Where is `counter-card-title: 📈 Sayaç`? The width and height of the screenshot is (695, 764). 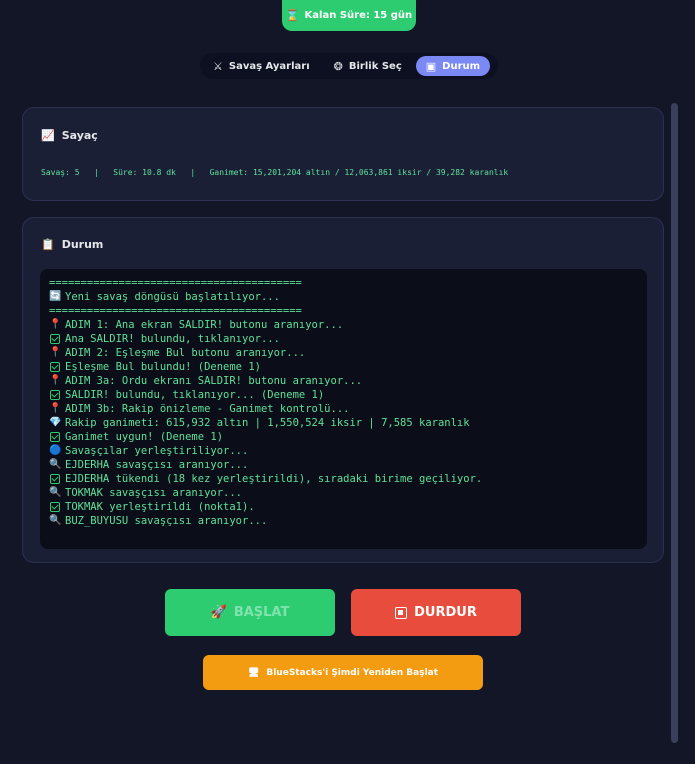
counter-card-title: 📈 Sayaç is located at coordinates (69, 135).